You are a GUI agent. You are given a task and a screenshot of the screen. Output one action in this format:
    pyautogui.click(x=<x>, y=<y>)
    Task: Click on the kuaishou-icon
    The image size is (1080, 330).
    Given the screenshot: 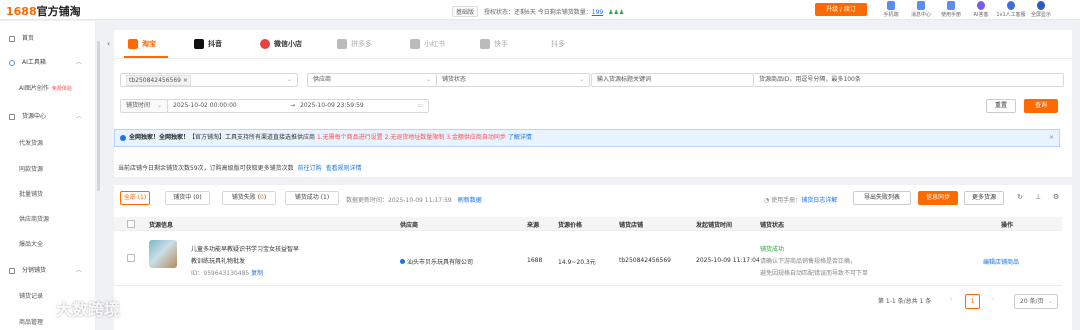 What is the action you would take?
    pyautogui.click(x=485, y=44)
    